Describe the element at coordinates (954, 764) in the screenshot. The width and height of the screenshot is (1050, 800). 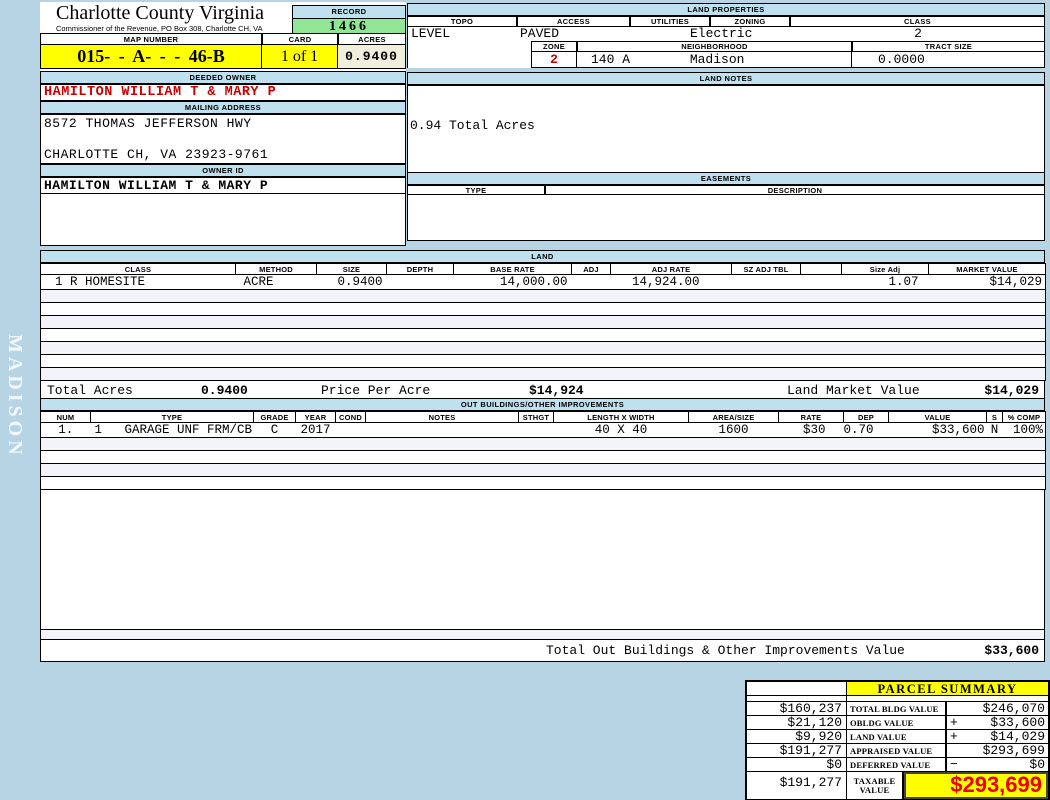
I see `op-deferred: −` at that location.